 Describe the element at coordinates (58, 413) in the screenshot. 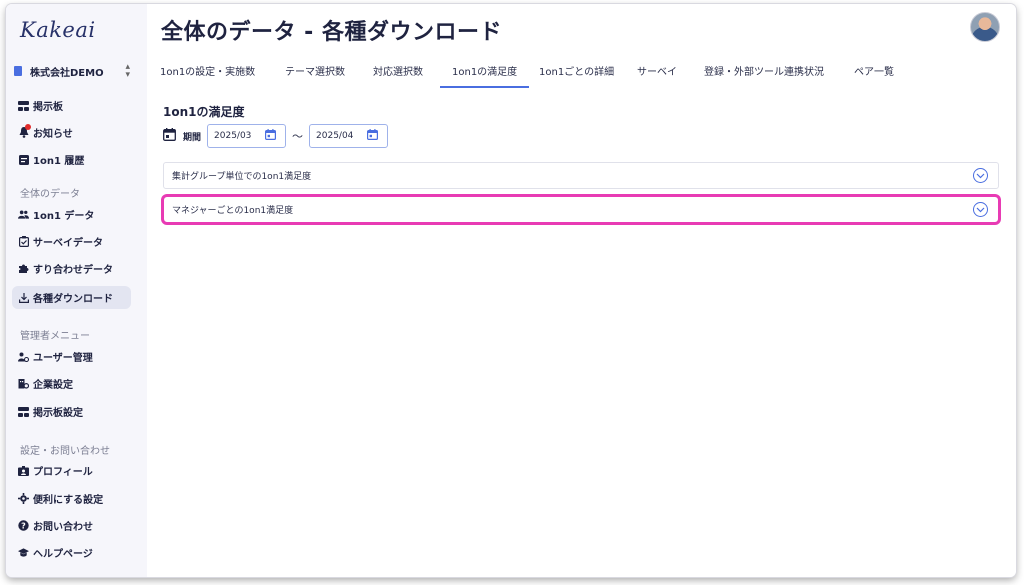

I see `sidebar-item-label: 掲示板設定` at that location.